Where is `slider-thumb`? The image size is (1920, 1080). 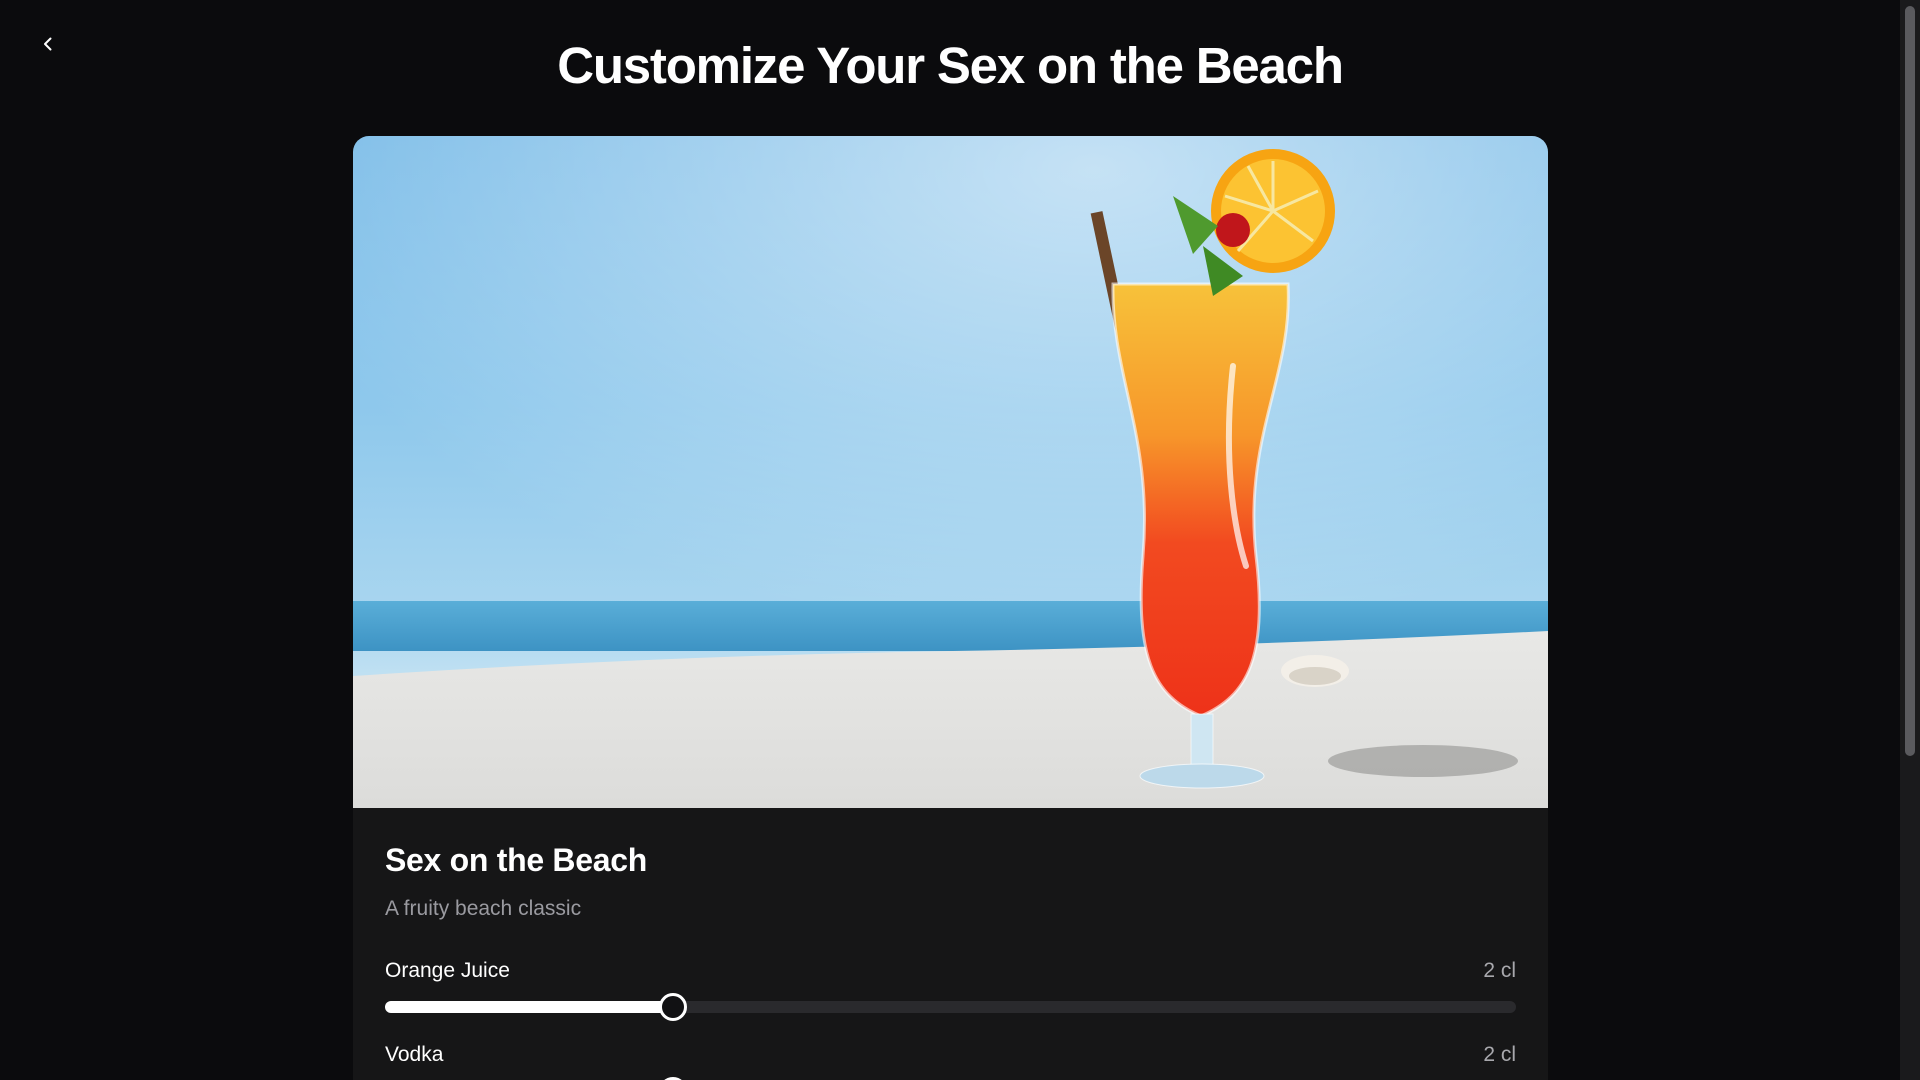 slider-thumb is located at coordinates (673, 1007).